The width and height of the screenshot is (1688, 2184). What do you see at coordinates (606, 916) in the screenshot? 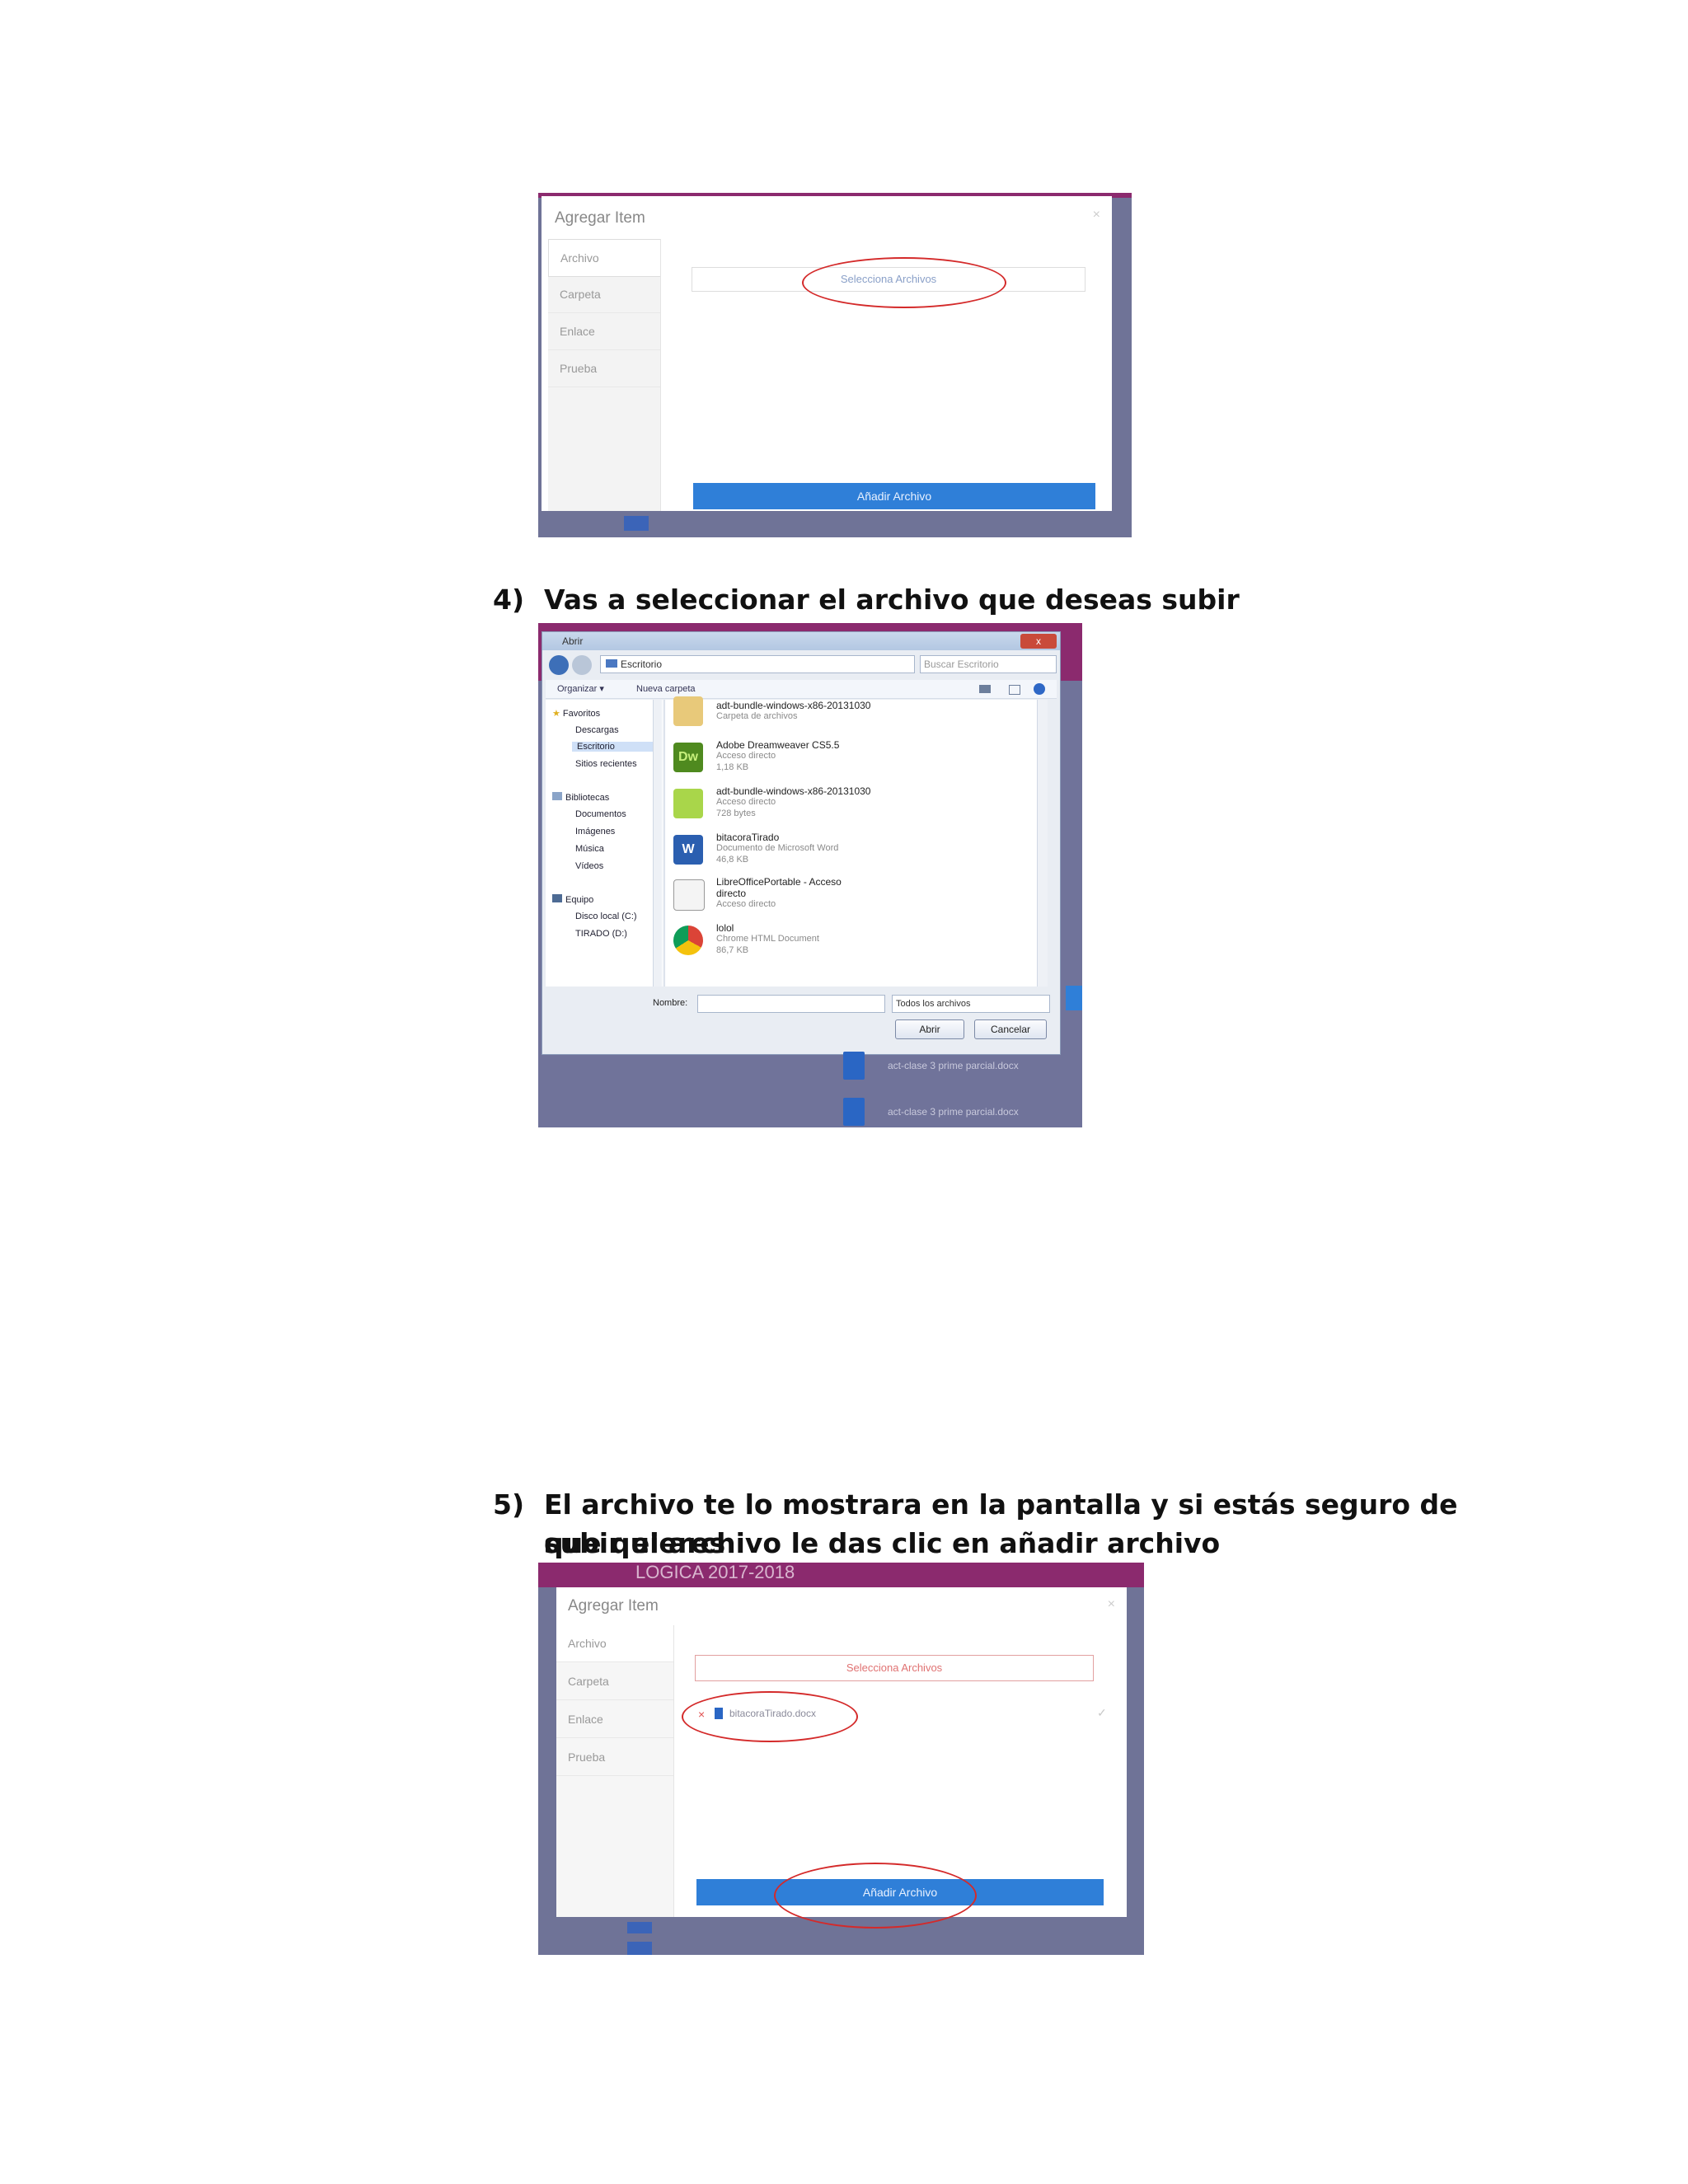
I see `nav-disco-local: Disco local (C:)` at bounding box center [606, 916].